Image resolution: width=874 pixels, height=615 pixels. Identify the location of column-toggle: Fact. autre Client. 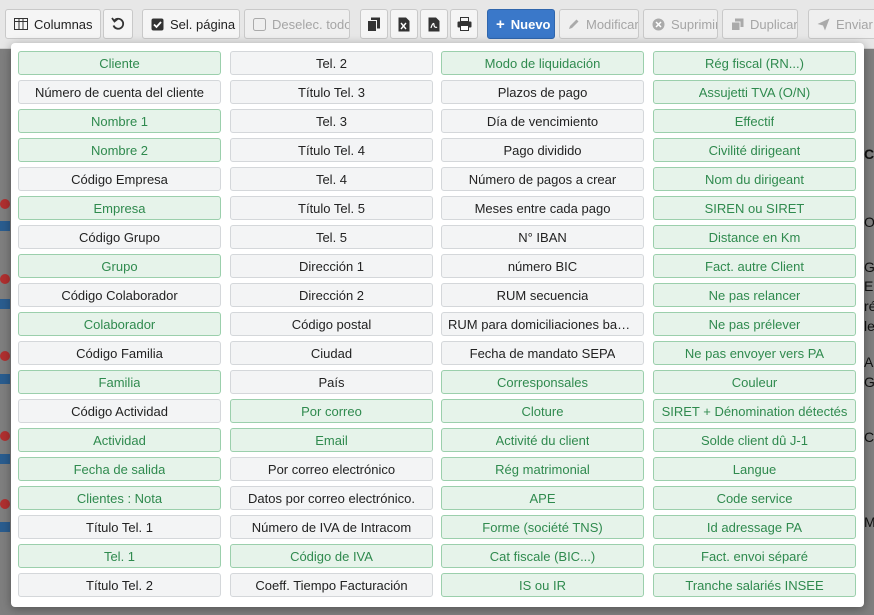
(754, 266).